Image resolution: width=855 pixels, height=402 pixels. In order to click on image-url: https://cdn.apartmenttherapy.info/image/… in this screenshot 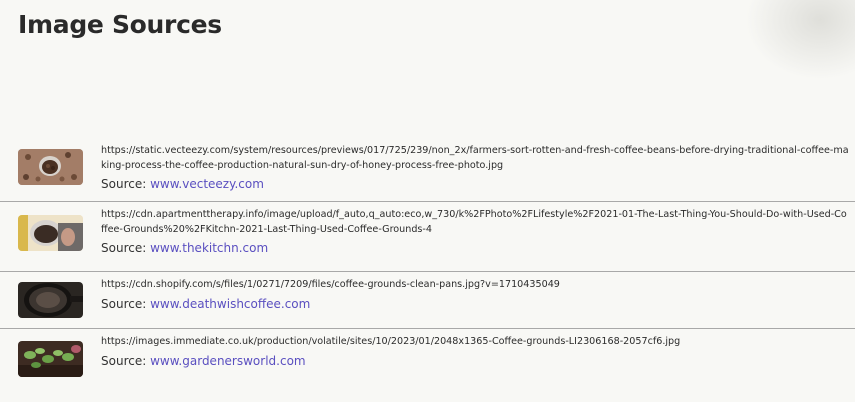, I will do `click(474, 222)`.